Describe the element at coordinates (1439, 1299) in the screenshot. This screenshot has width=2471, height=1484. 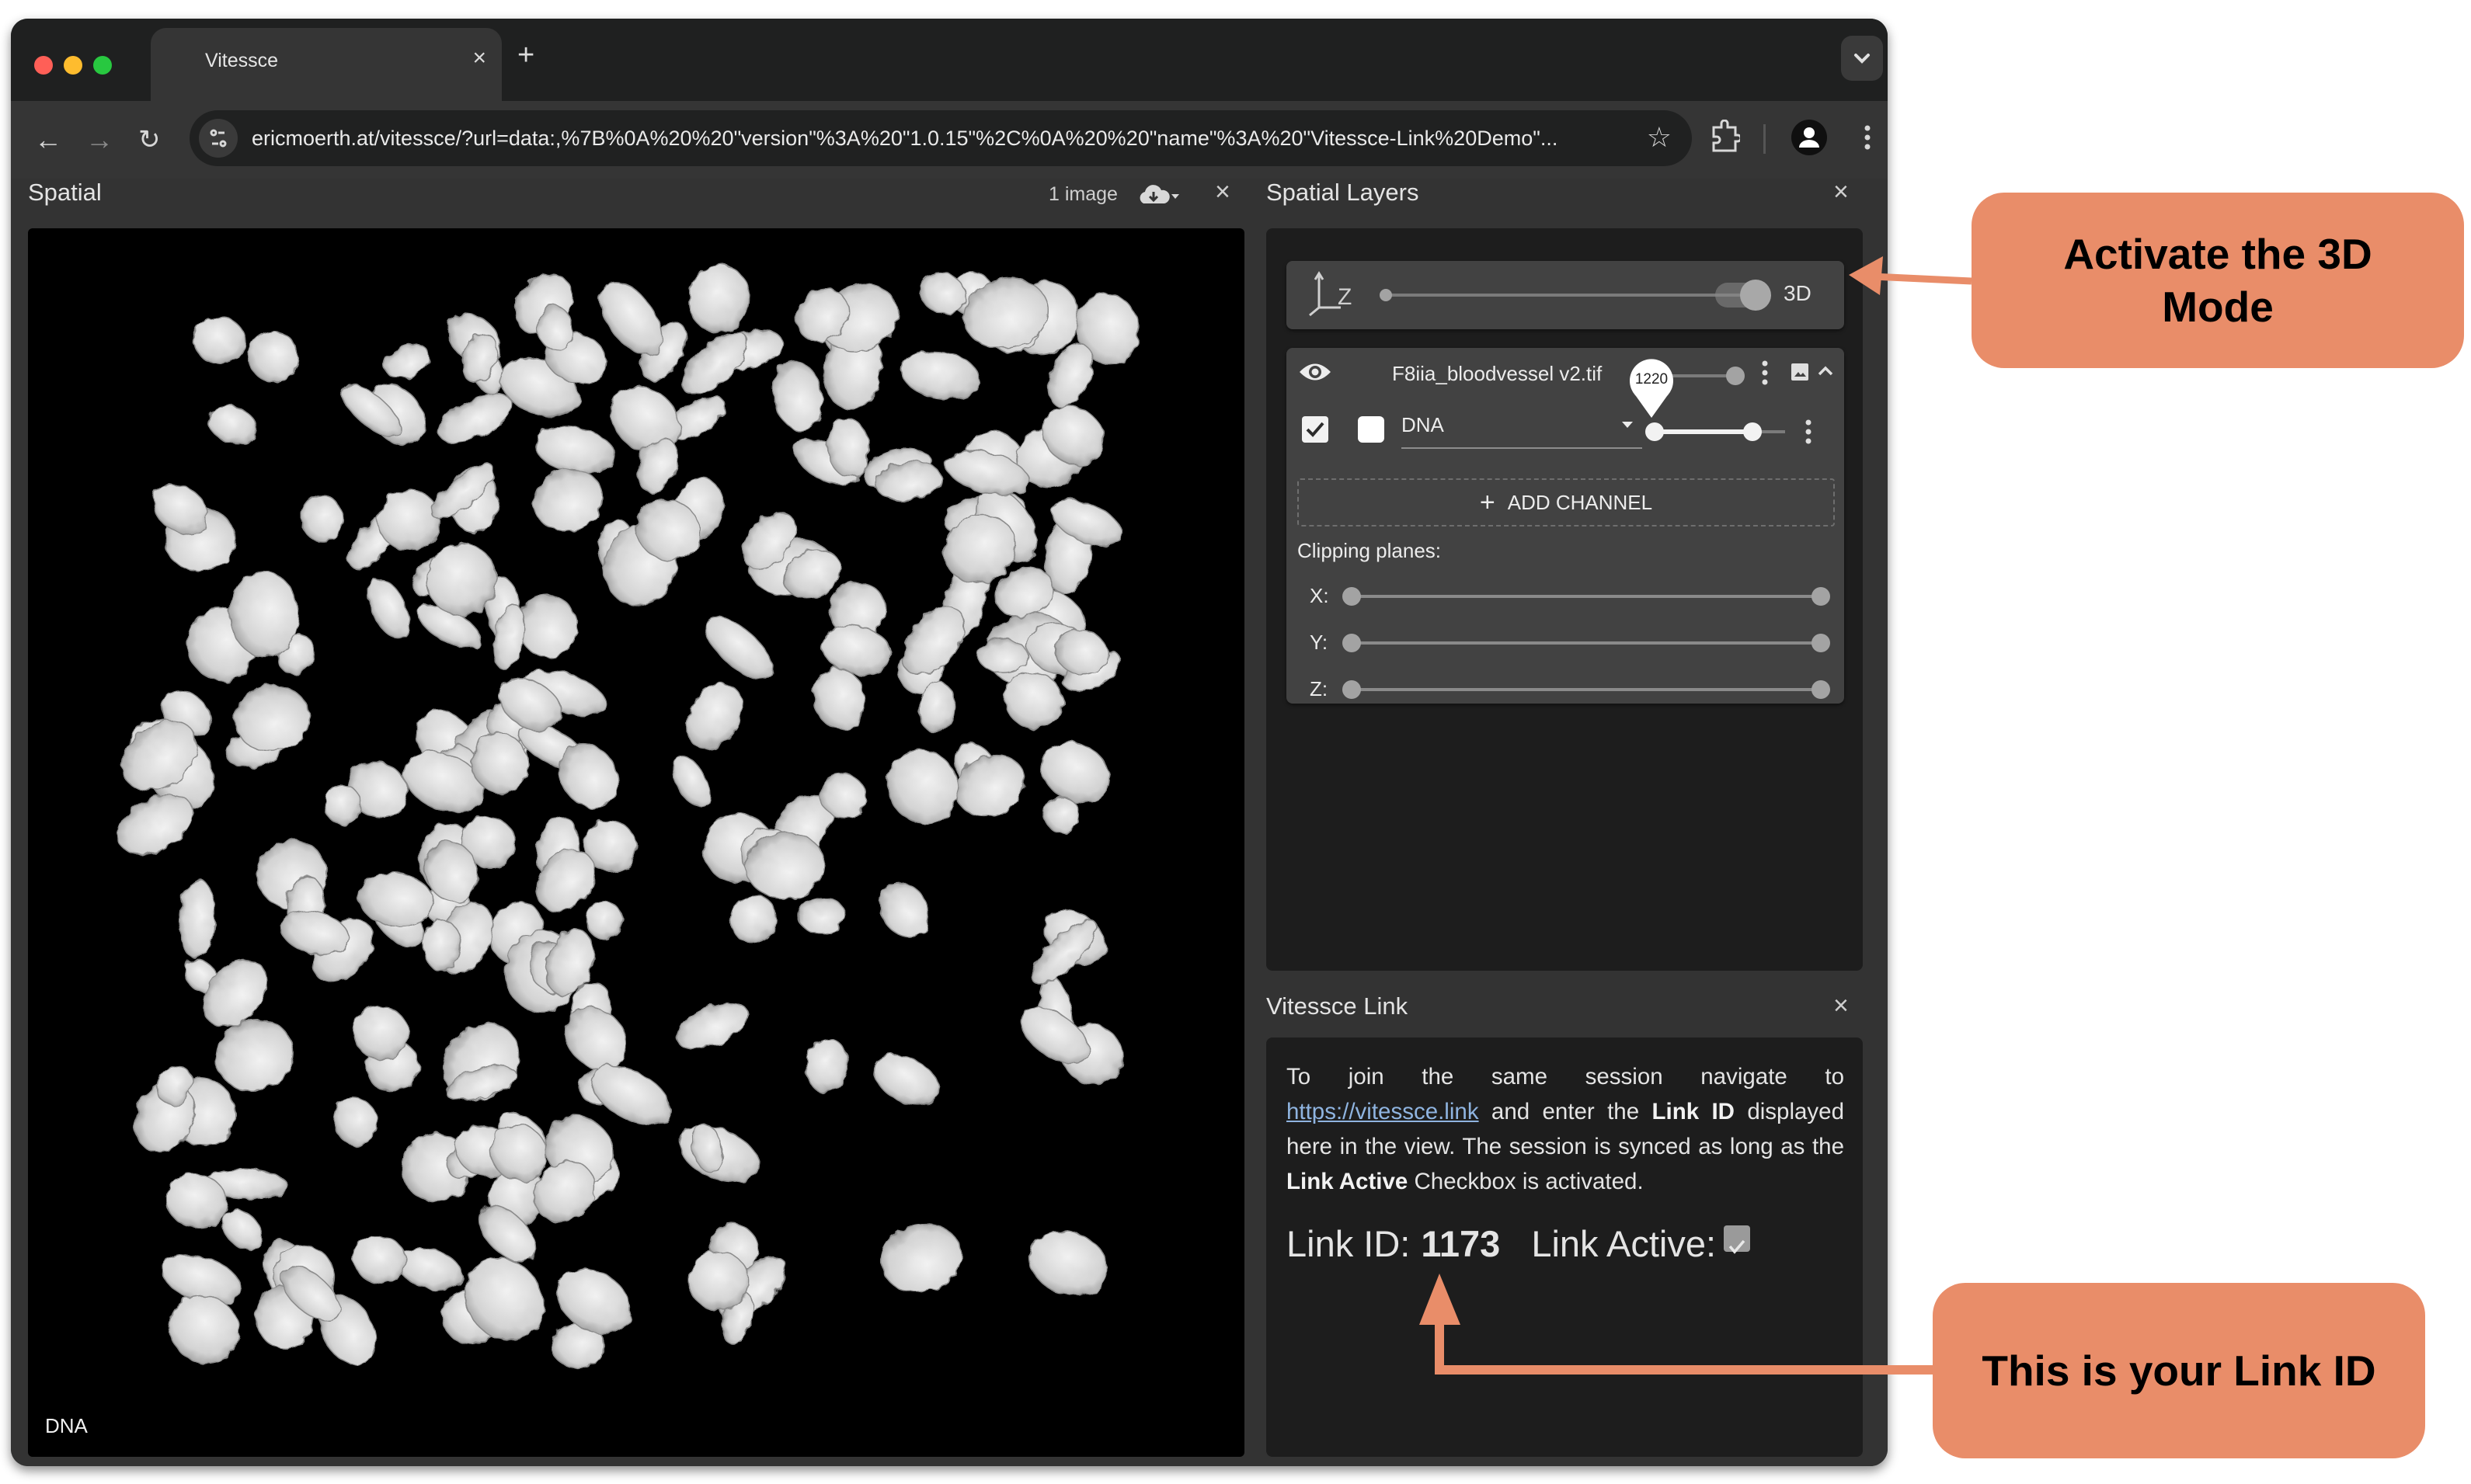
I see `arrow-link-head` at that location.